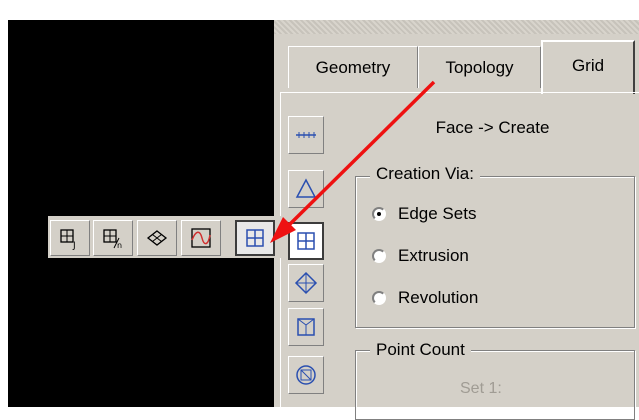 The height and width of the screenshot is (420, 639). What do you see at coordinates (74, 245) in the screenshot?
I see `svg-text: J` at bounding box center [74, 245].